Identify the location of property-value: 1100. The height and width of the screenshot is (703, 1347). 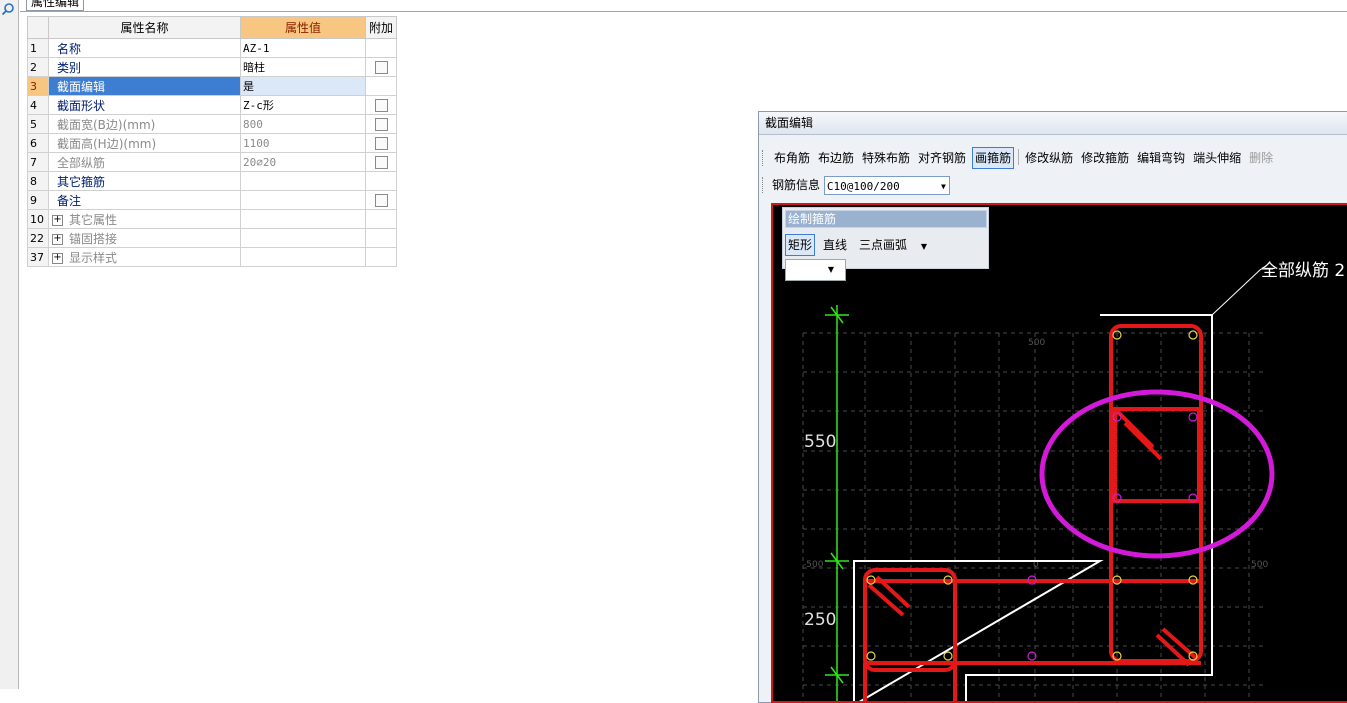
(303, 143).